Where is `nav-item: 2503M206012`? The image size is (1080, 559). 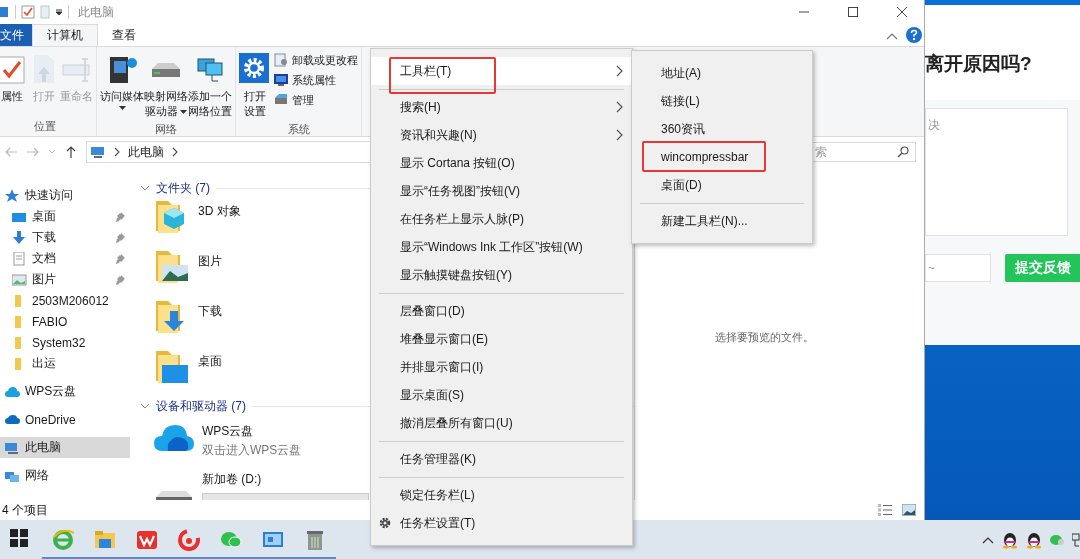 nav-item: 2503M206012 is located at coordinates (65, 300).